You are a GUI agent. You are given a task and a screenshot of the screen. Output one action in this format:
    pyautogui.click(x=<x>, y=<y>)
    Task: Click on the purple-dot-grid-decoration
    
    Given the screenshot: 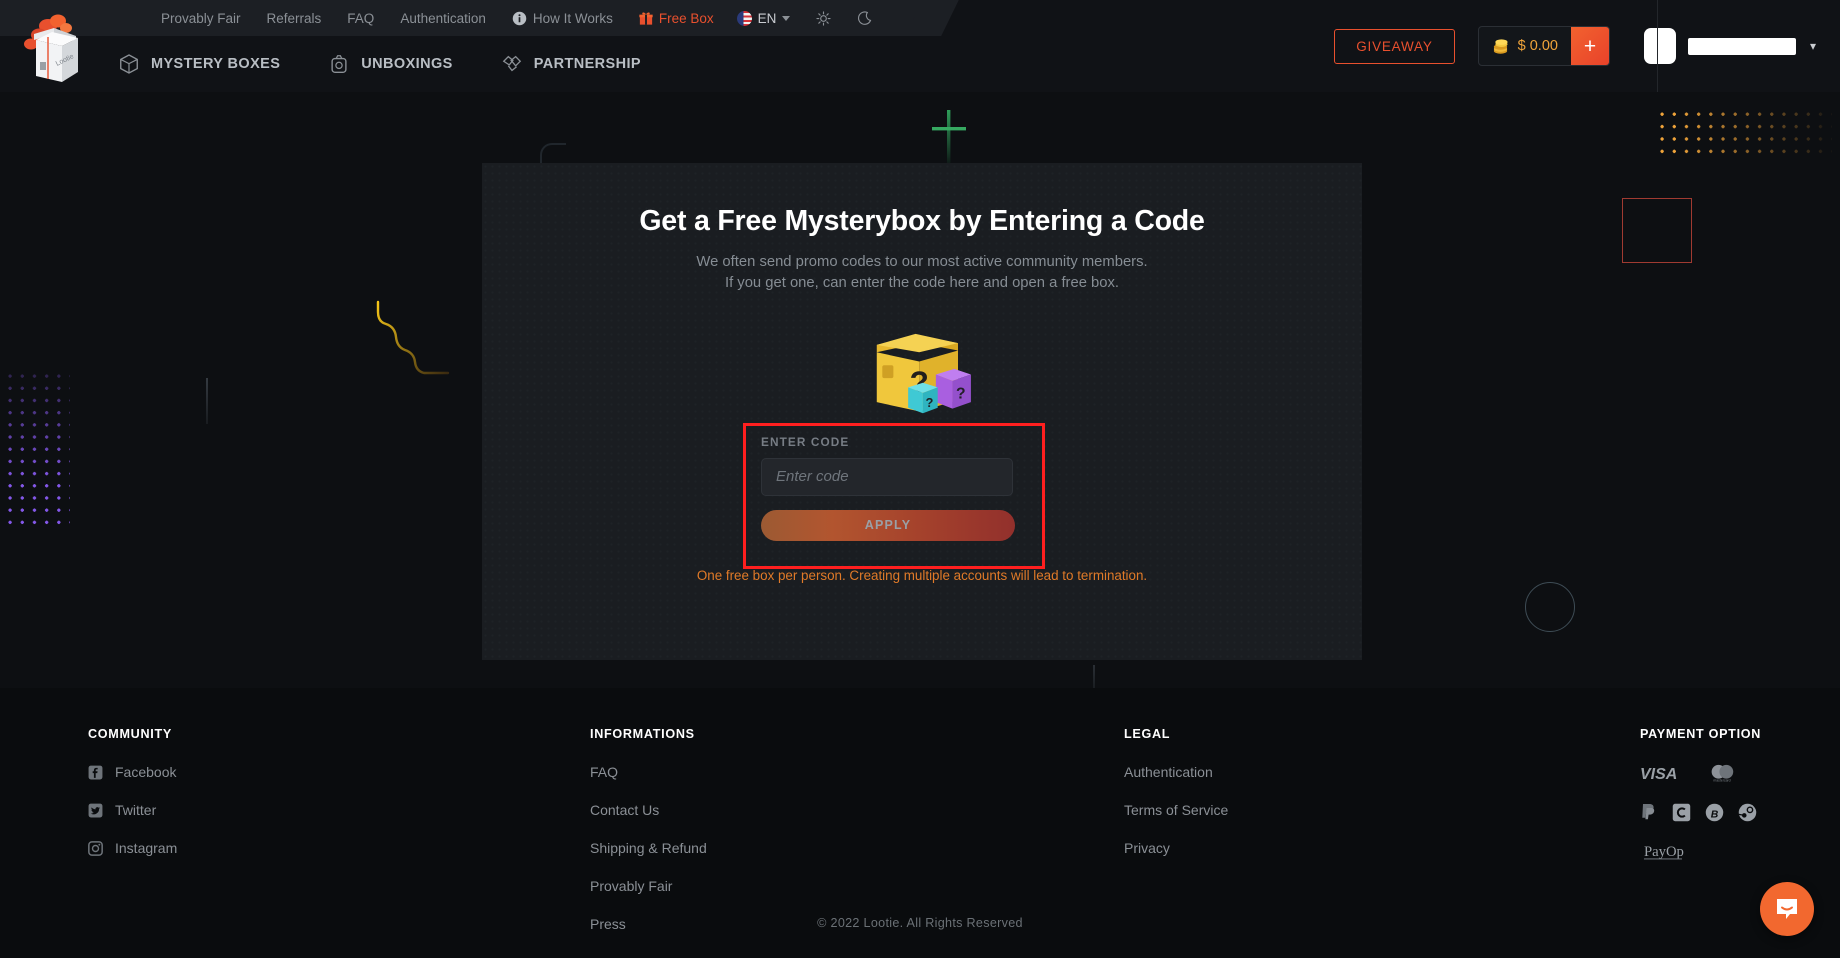 What is the action you would take?
    pyautogui.click(x=37, y=450)
    